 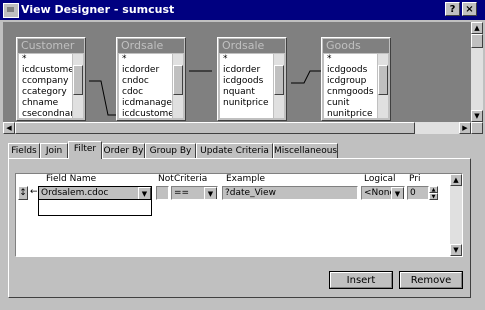 What do you see at coordinates (433, 196) in the screenshot?
I see `pri-down-icon: ▼` at bounding box center [433, 196].